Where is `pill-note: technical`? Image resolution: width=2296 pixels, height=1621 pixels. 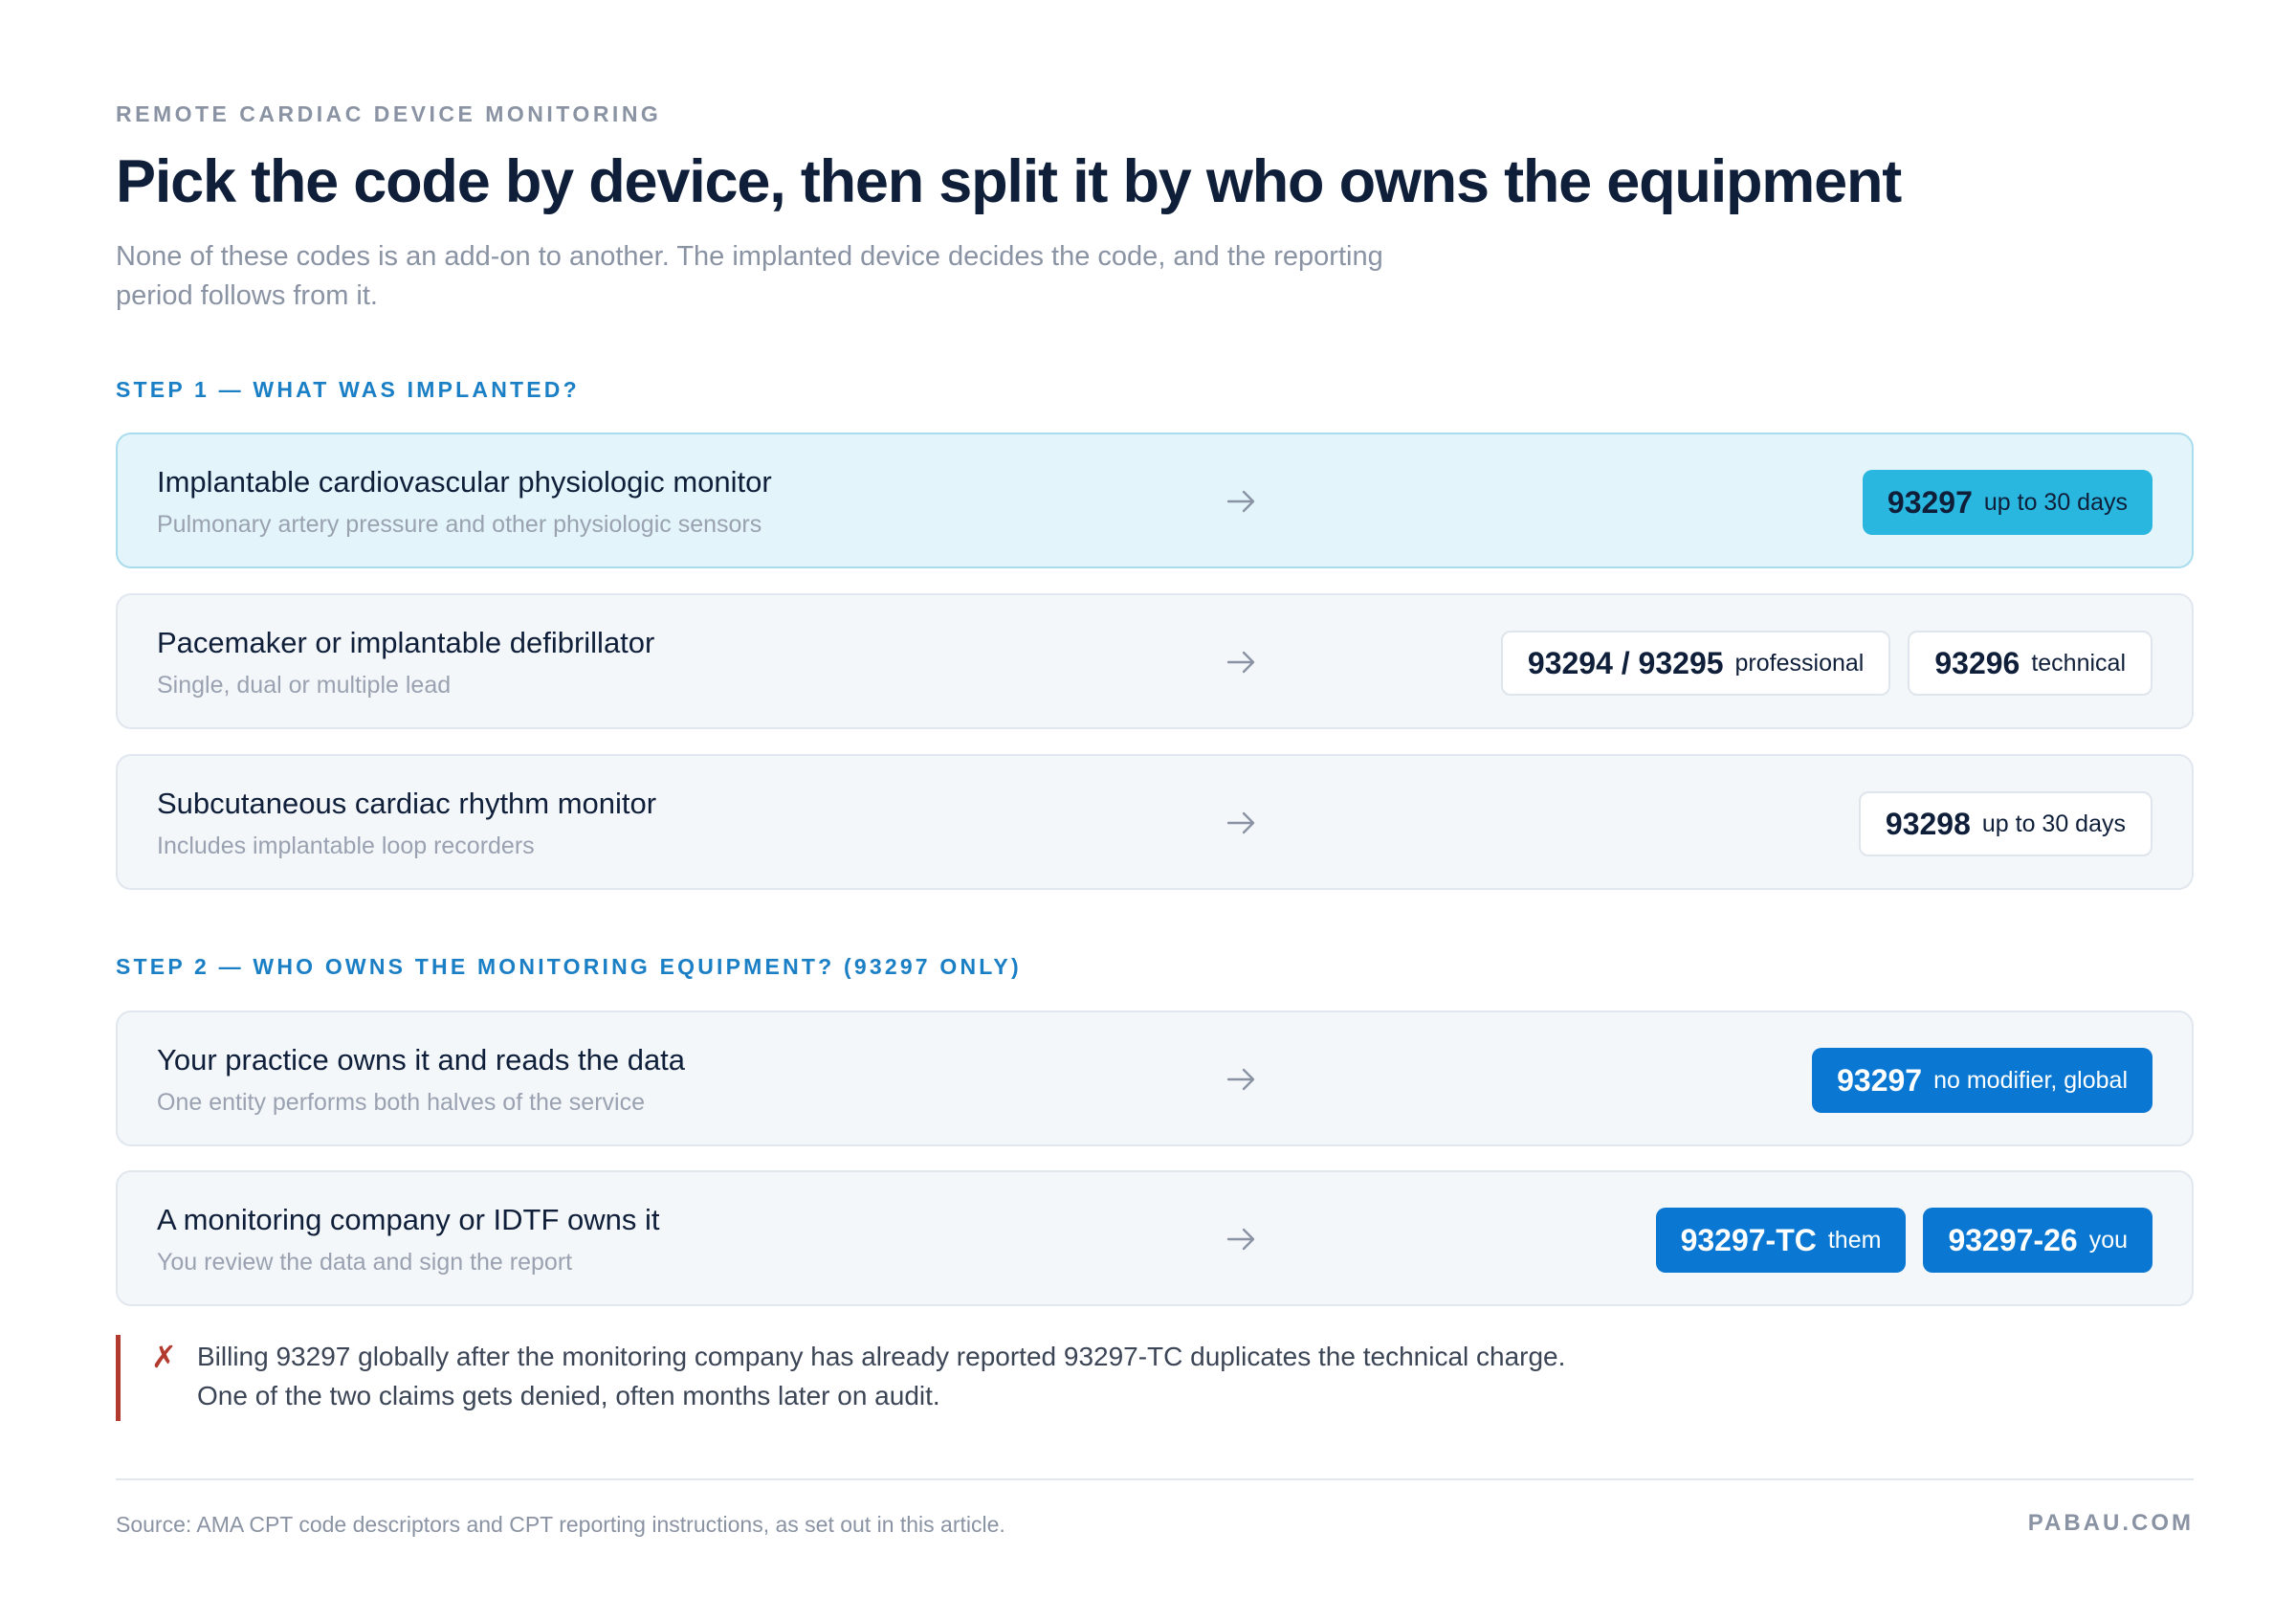
pill-note: technical is located at coordinates (2078, 663).